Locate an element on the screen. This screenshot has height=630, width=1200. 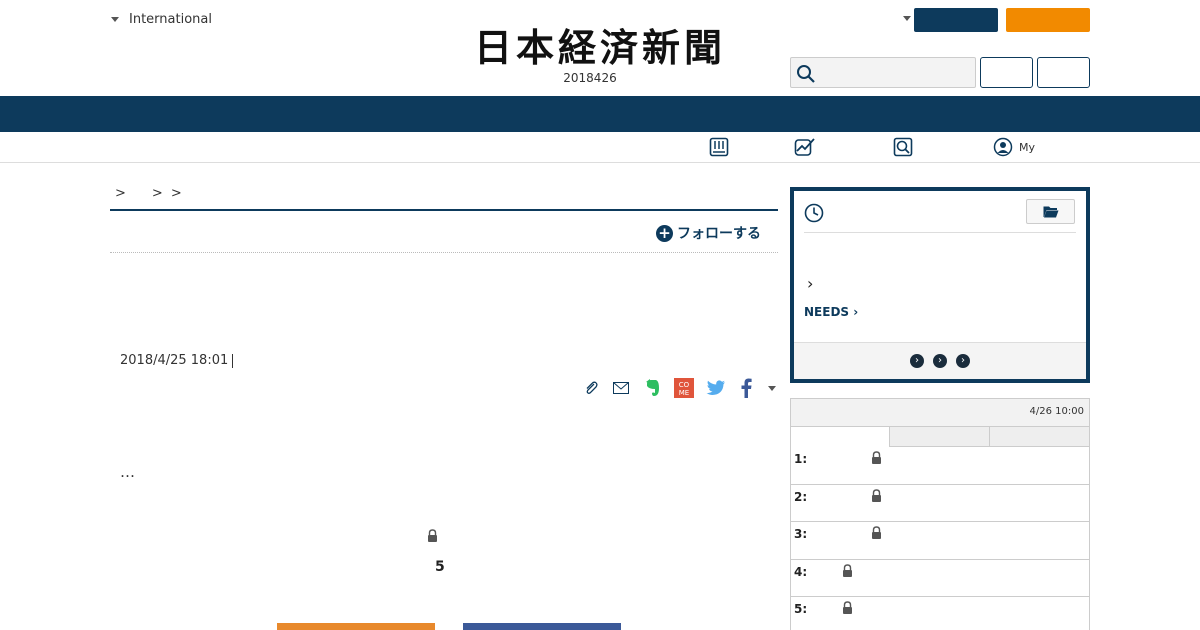
edition-selector: International is located at coordinates (161, 19).